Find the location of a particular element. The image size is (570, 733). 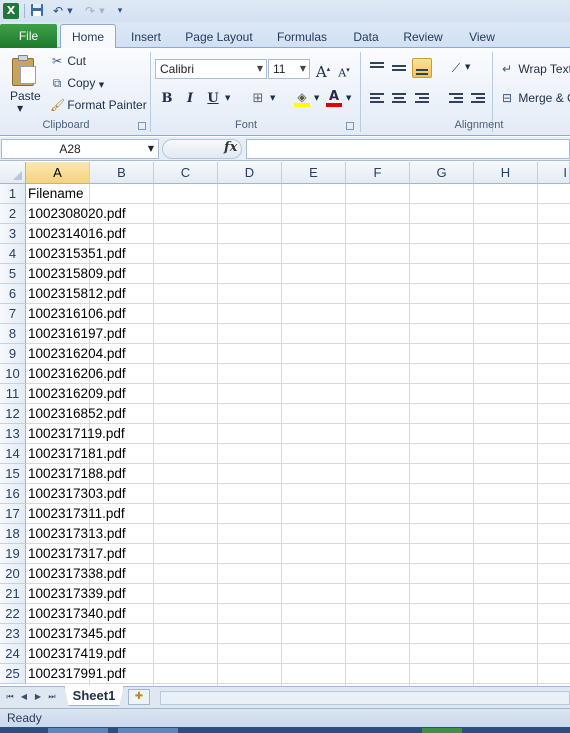

underline-button: U is located at coordinates (213, 99).